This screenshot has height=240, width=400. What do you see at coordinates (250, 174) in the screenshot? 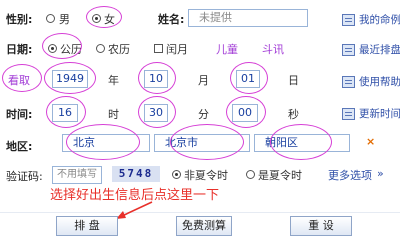
I see `dst-on-radio` at bounding box center [250, 174].